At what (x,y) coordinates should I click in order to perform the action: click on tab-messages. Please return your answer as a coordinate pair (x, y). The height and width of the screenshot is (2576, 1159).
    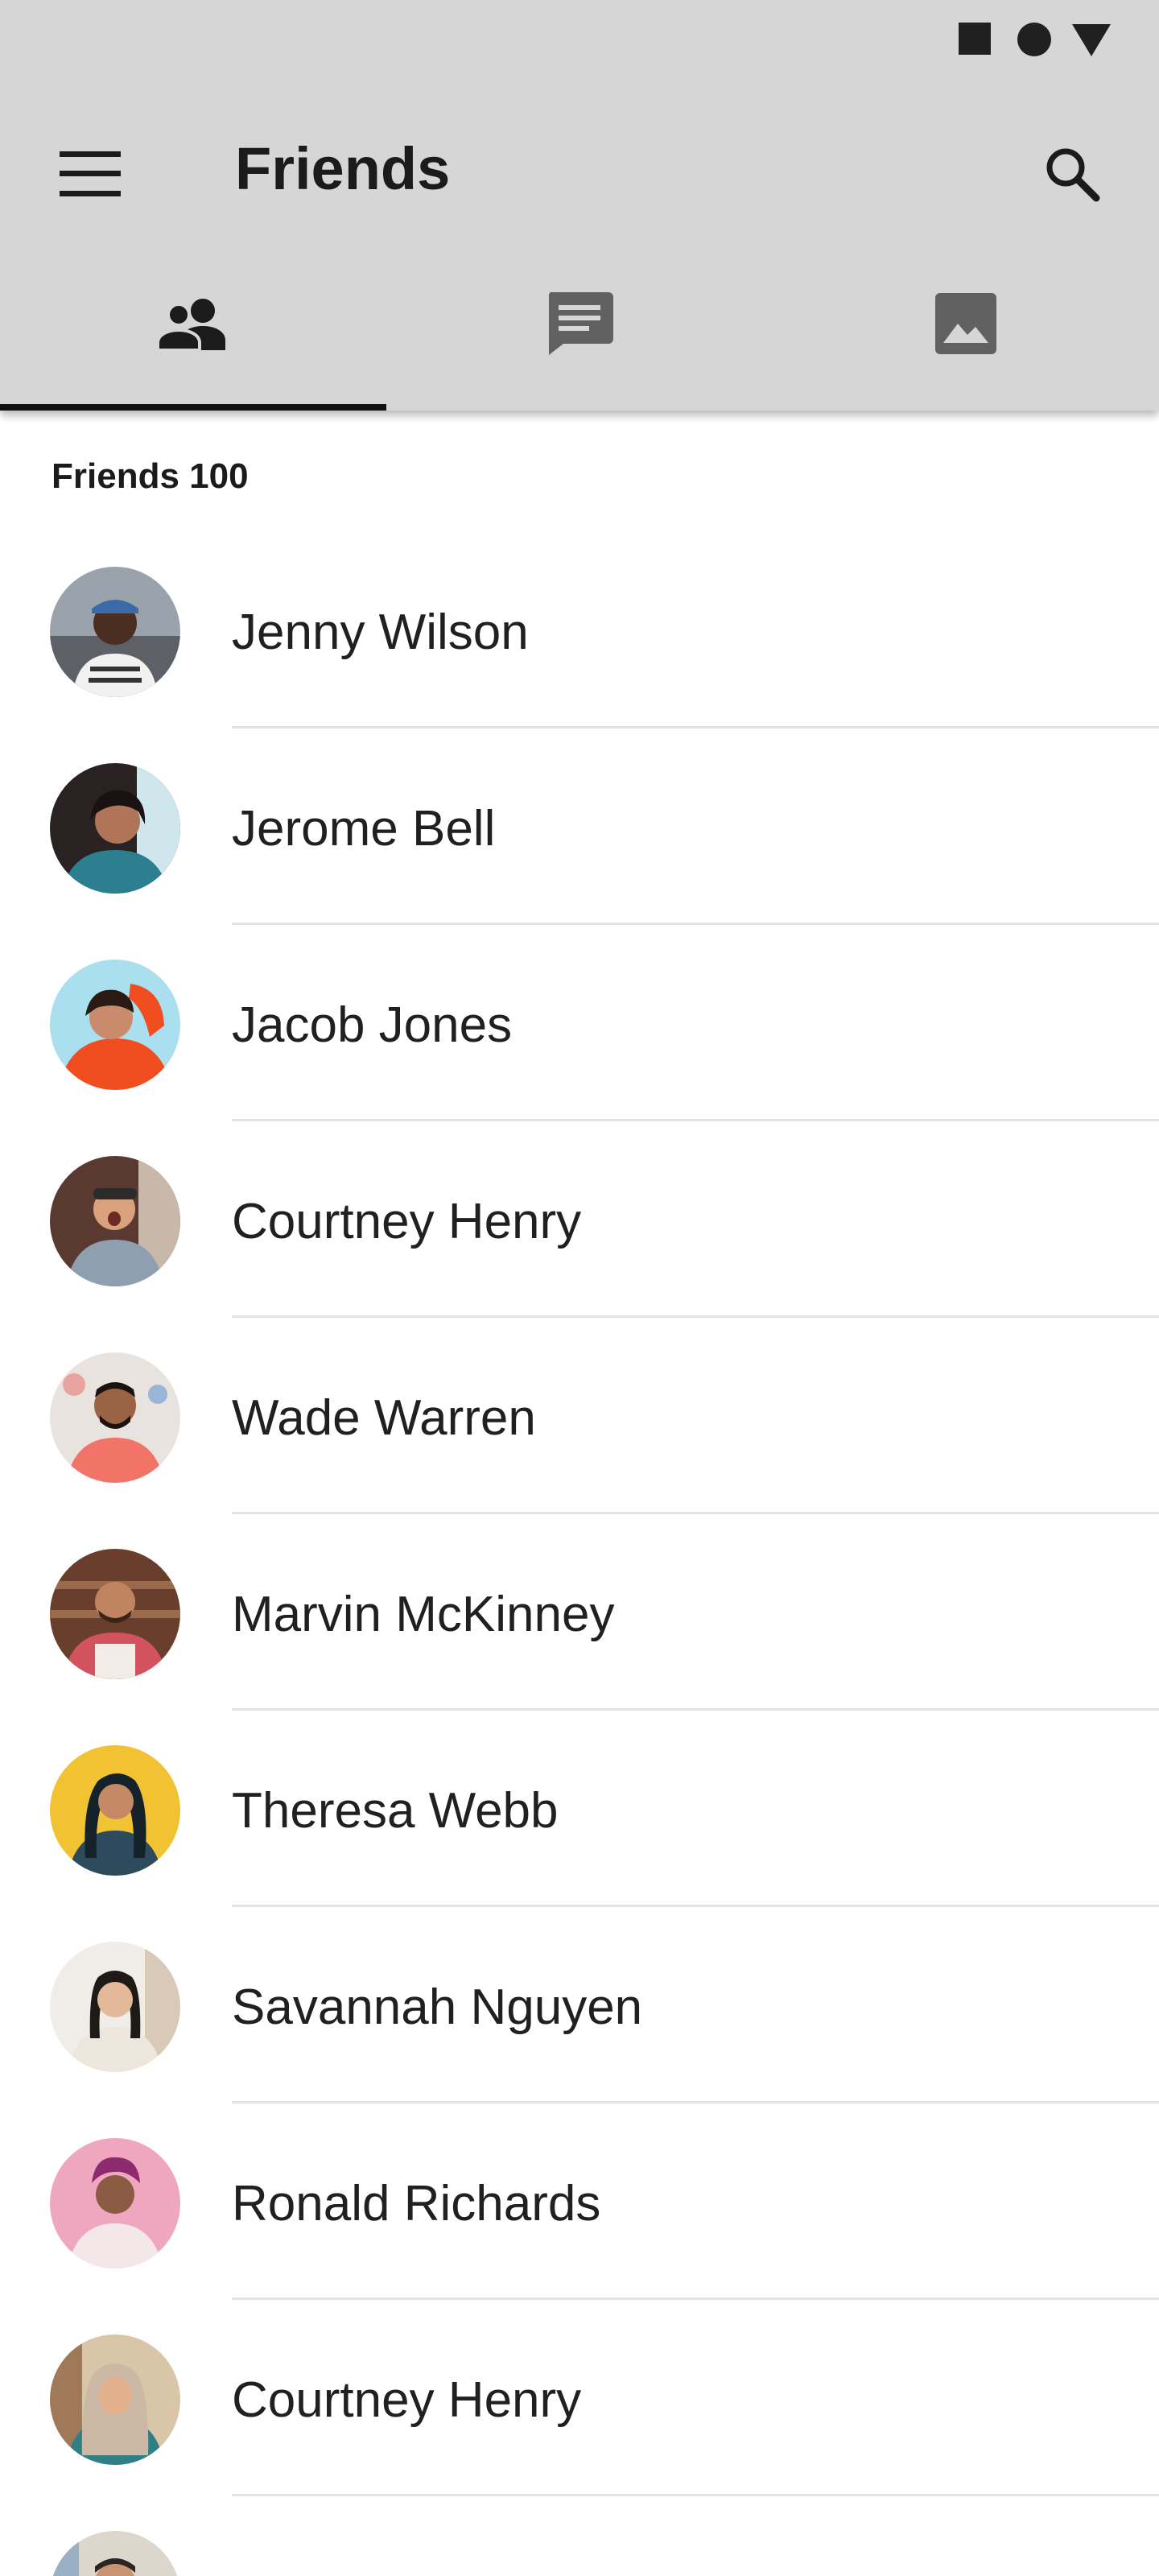
    Looking at the image, I should click on (579, 334).